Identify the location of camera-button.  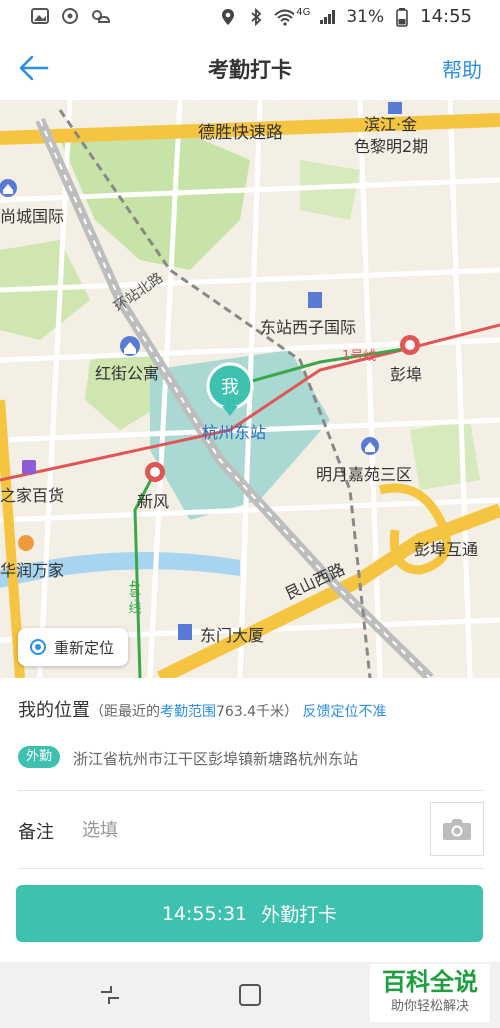
(457, 829).